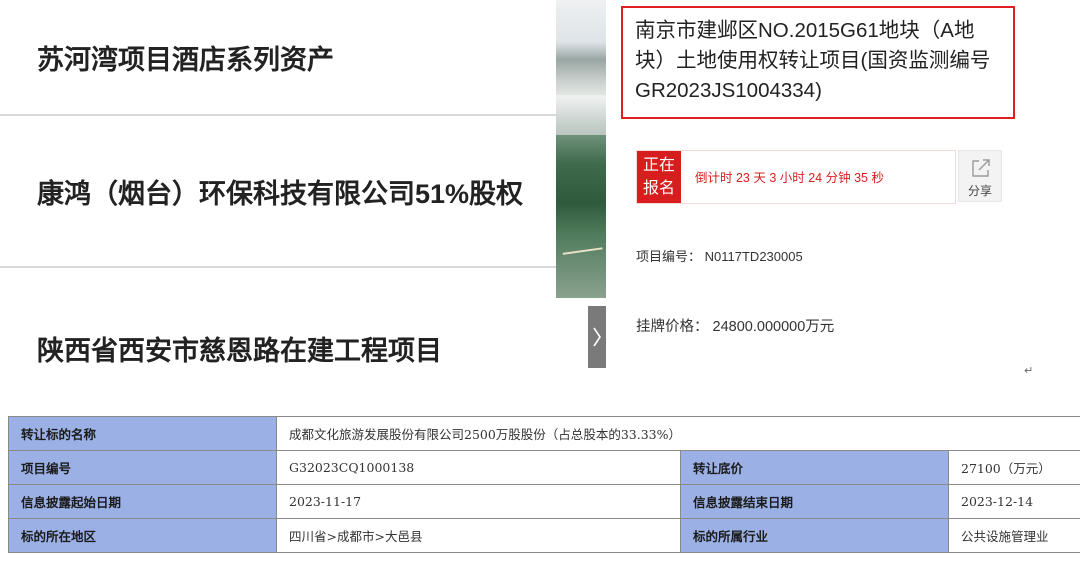  What do you see at coordinates (1013, 501) in the screenshot?
I see `table-cell: 2023-12-14` at bounding box center [1013, 501].